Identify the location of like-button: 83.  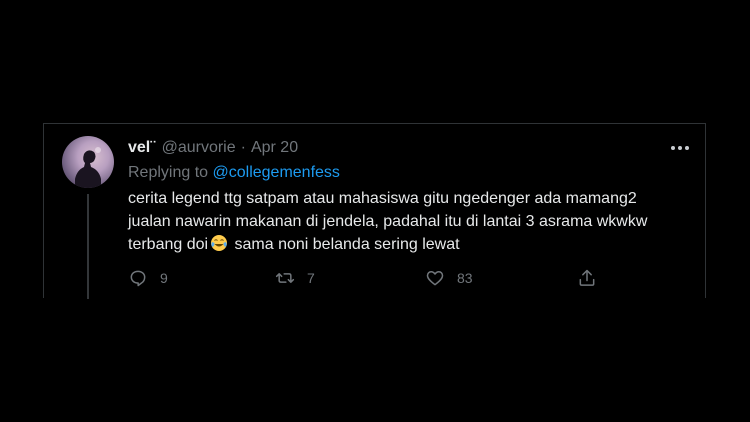
(449, 278).